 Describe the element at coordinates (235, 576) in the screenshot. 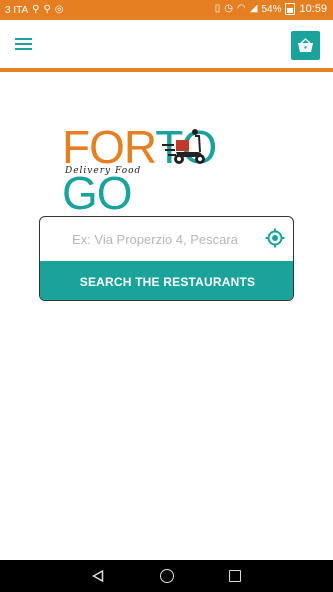

I see `recent-square-icon` at that location.